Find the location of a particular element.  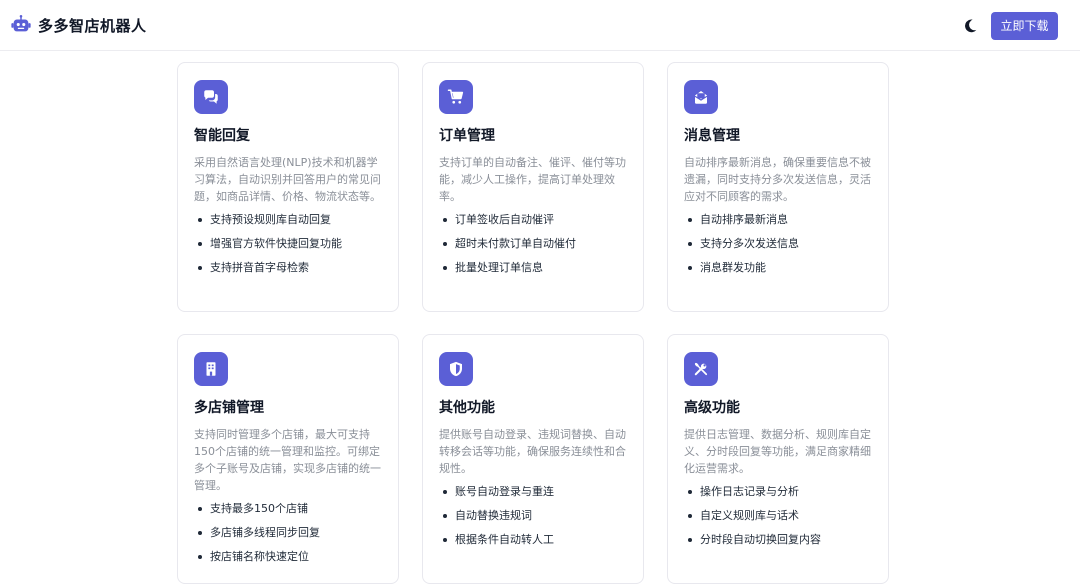

feature-item-label: 消息群发功能 is located at coordinates (733, 267).